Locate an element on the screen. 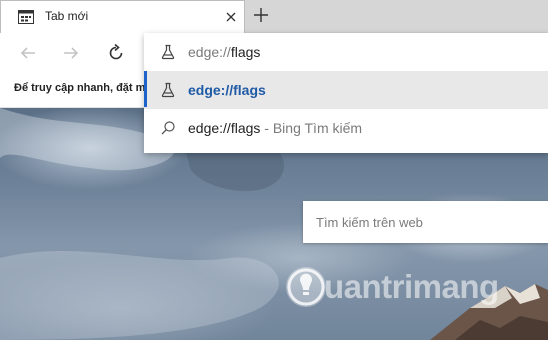 This screenshot has height=340, width=548. back-arrow-icon is located at coordinates (28, 53).